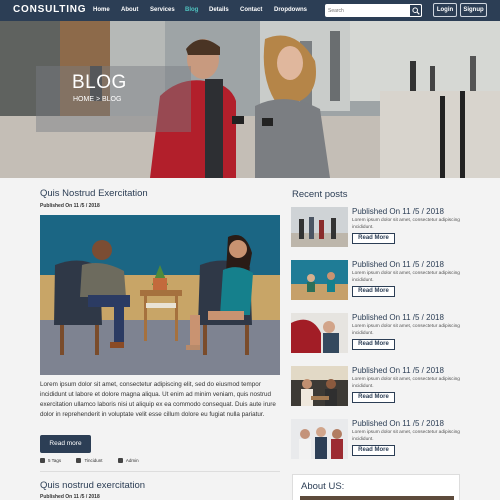 The height and width of the screenshot is (500, 500). I want to click on hero-title: BLOG, so click(99, 82).